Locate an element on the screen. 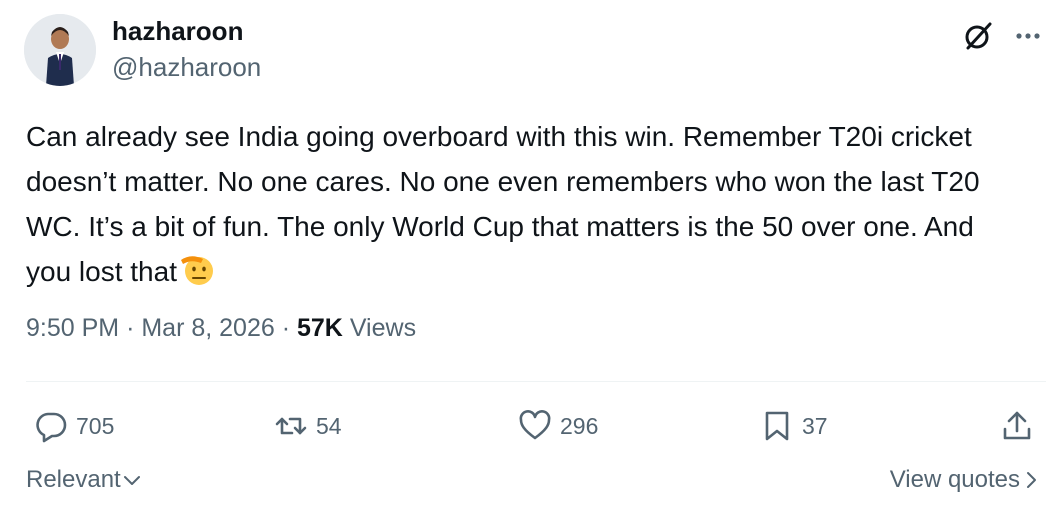  divider is located at coordinates (536, 381).